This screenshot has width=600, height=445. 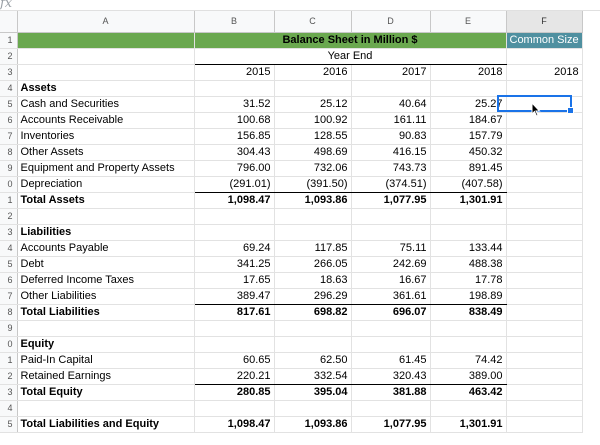 I want to click on value-cell: 817.61, so click(x=234, y=312).